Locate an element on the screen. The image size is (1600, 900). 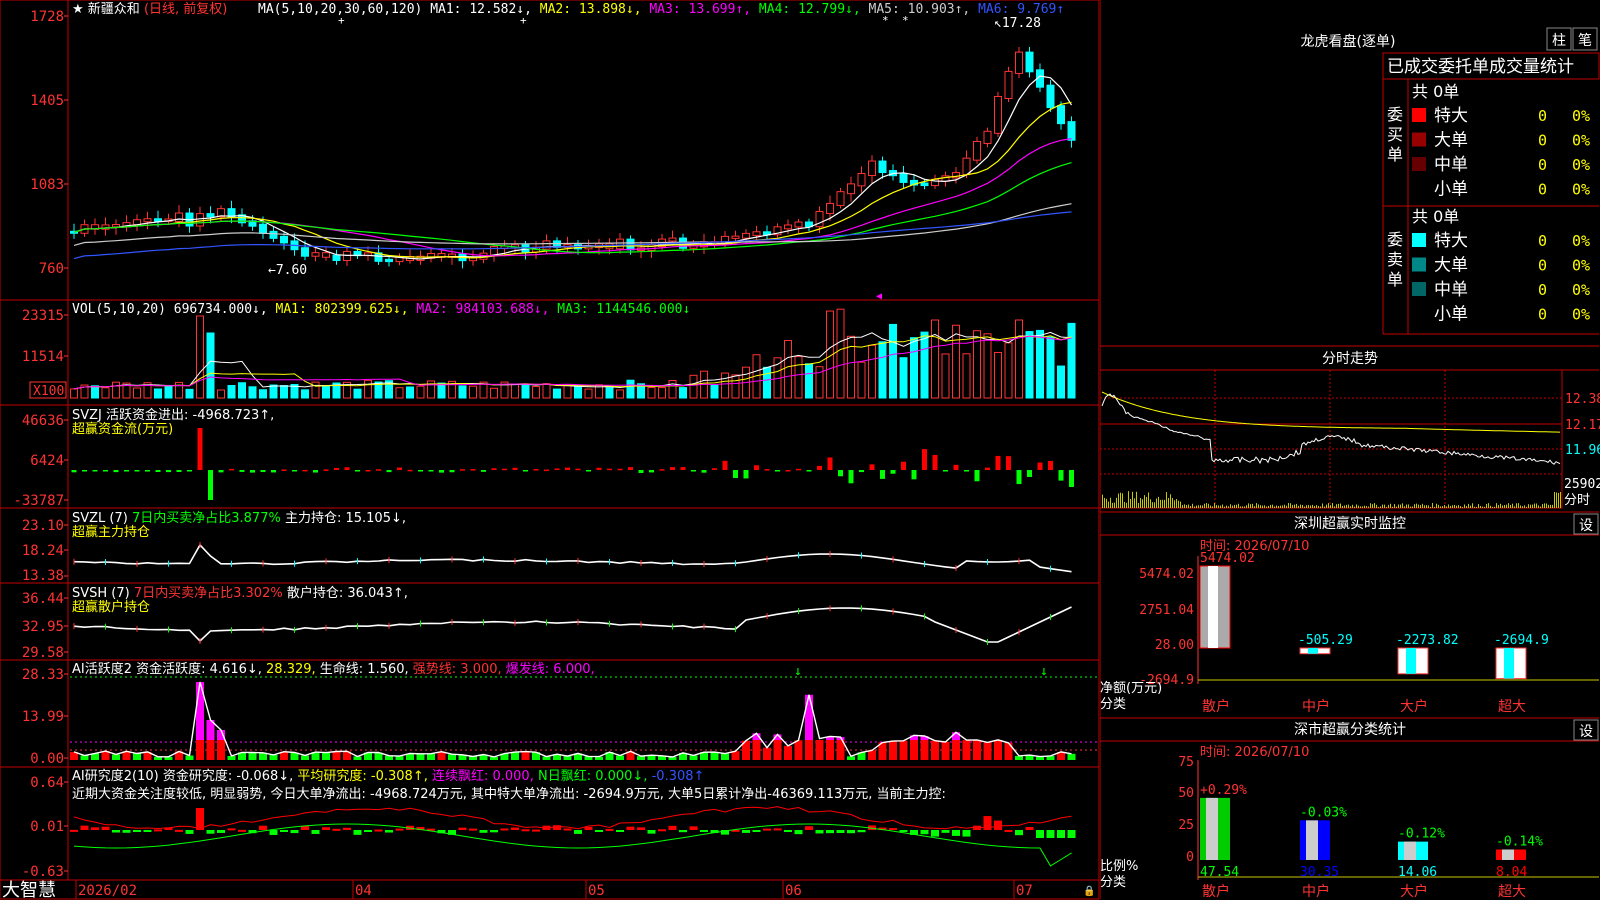
buy-total: 共 0单 is located at coordinates (1435, 91).